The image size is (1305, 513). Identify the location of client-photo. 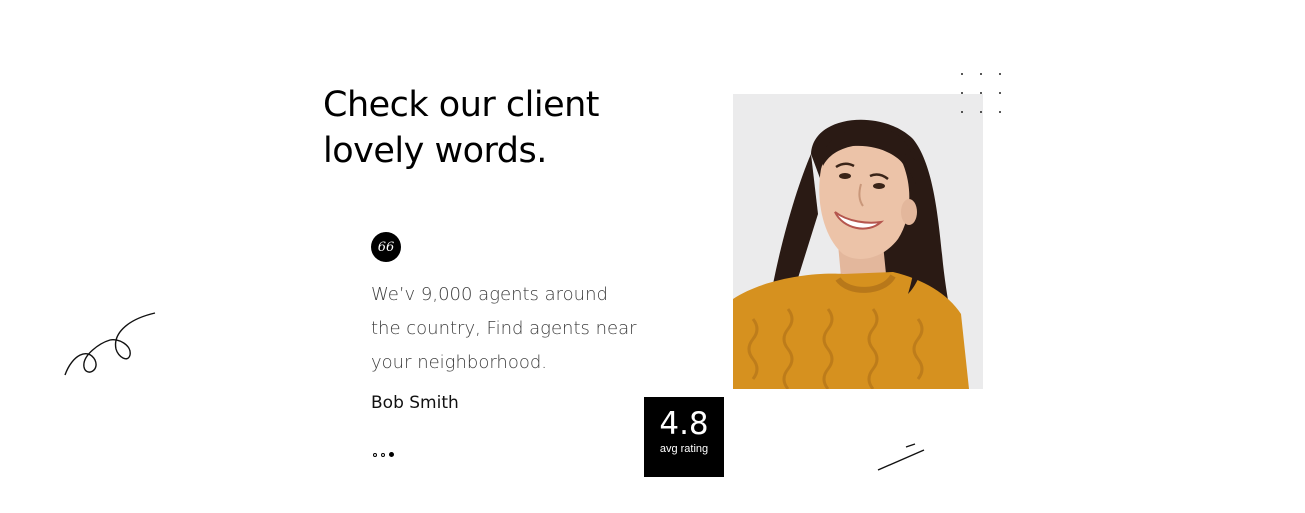
(858, 241).